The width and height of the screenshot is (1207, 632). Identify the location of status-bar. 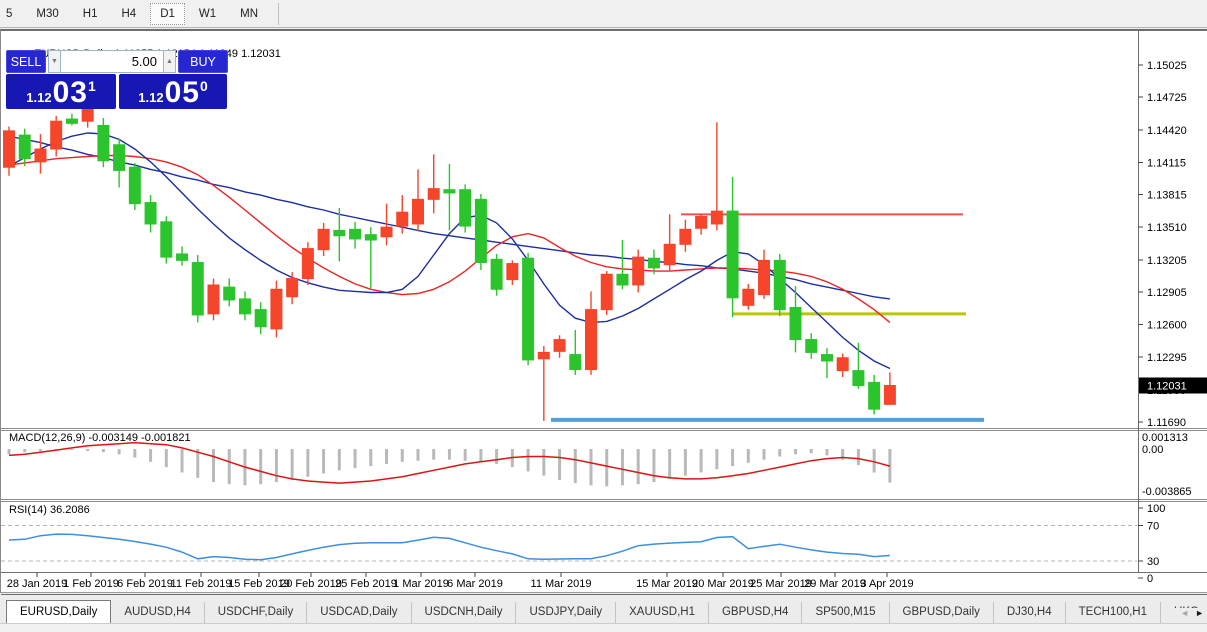
(603, 627).